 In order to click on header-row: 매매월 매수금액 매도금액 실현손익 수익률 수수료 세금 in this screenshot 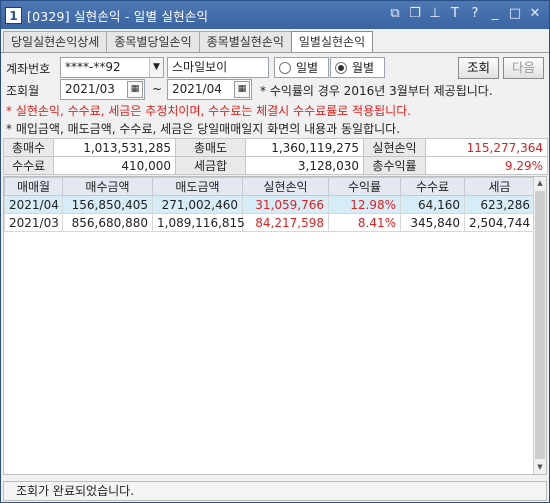, I will do `click(269, 186)`.